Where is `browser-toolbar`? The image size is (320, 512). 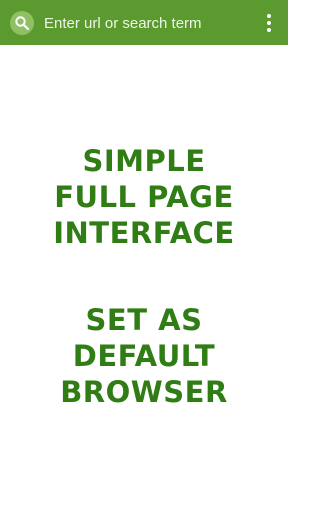 browser-toolbar is located at coordinates (144, 22).